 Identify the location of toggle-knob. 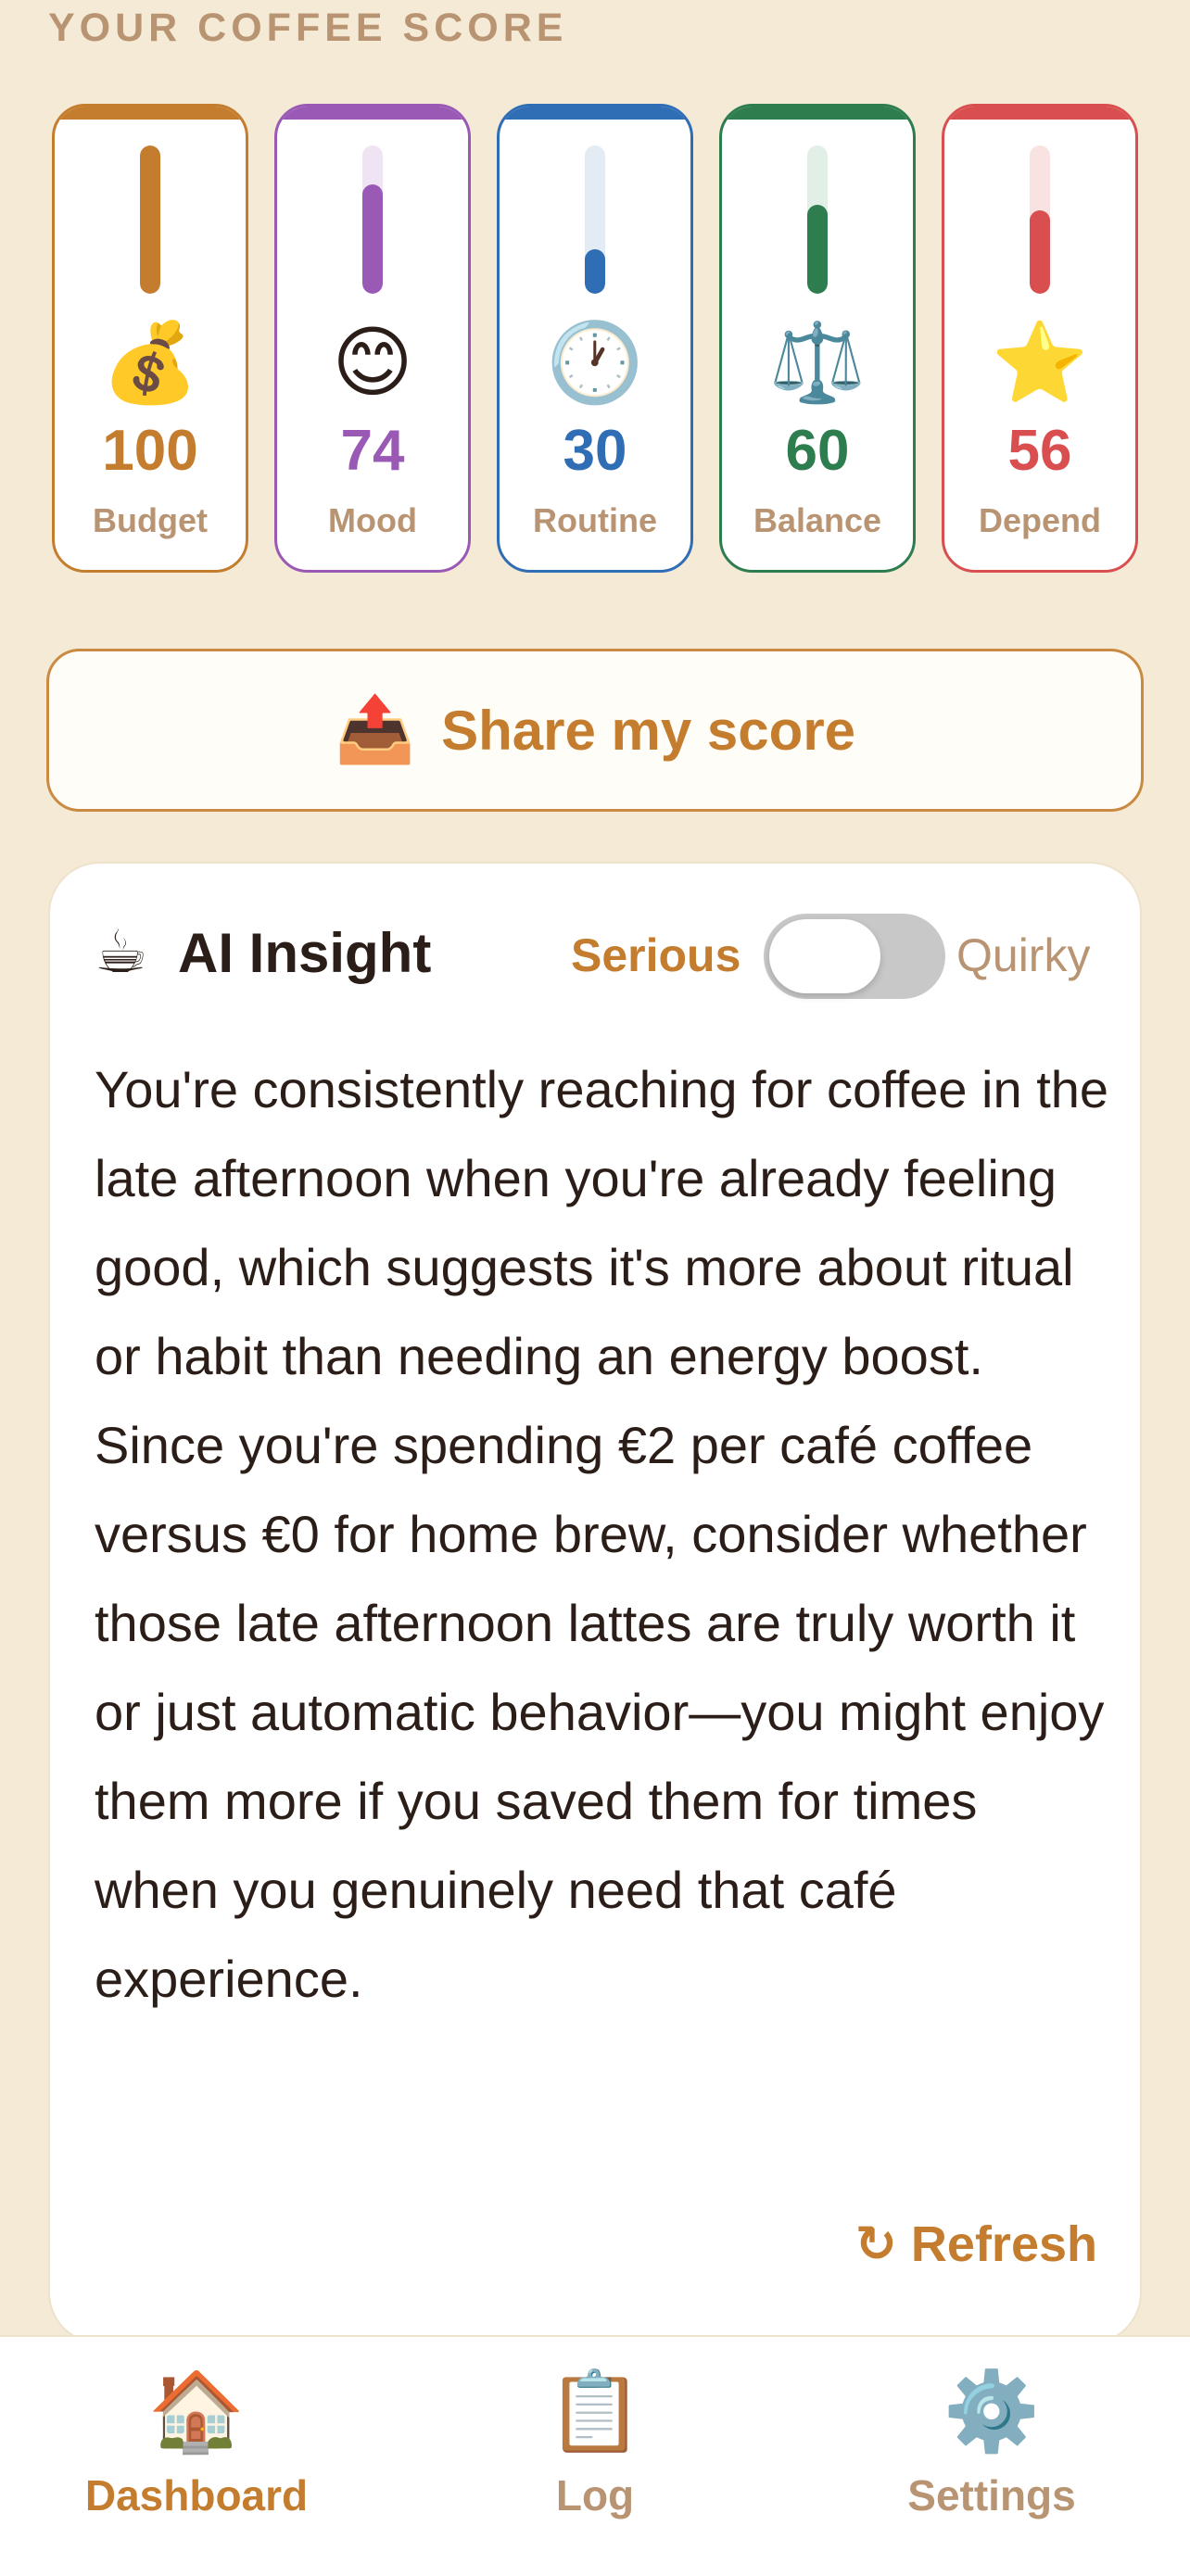
(824, 956).